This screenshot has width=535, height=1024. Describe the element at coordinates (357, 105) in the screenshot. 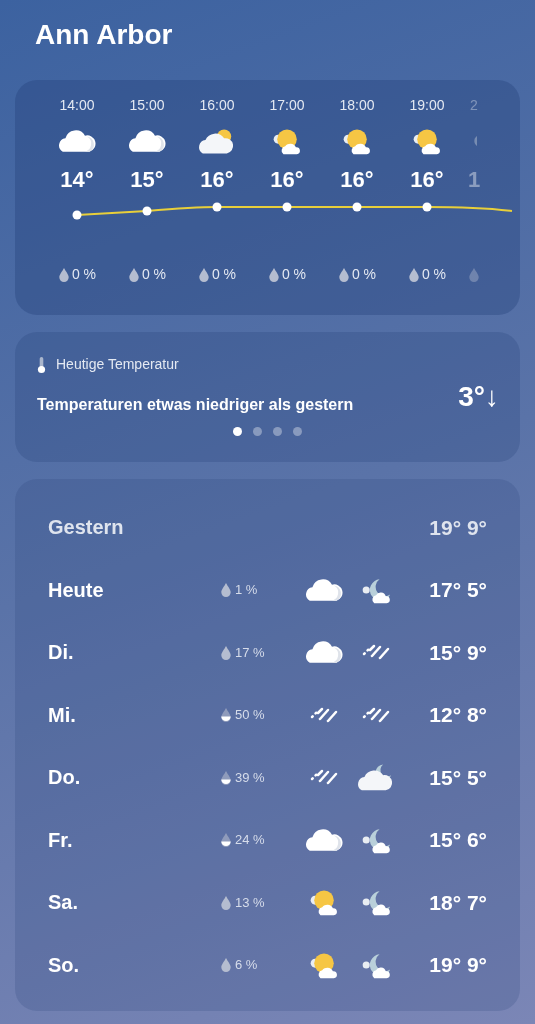

I see `hour-label: 18:00` at that location.